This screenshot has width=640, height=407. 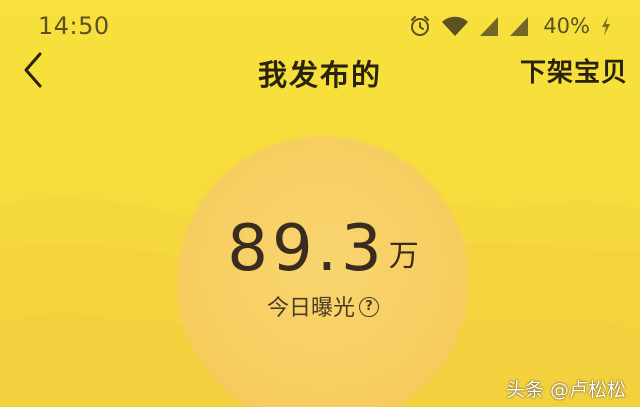 What do you see at coordinates (320, 26) in the screenshot?
I see `status-bar: 14:50 40%` at bounding box center [320, 26].